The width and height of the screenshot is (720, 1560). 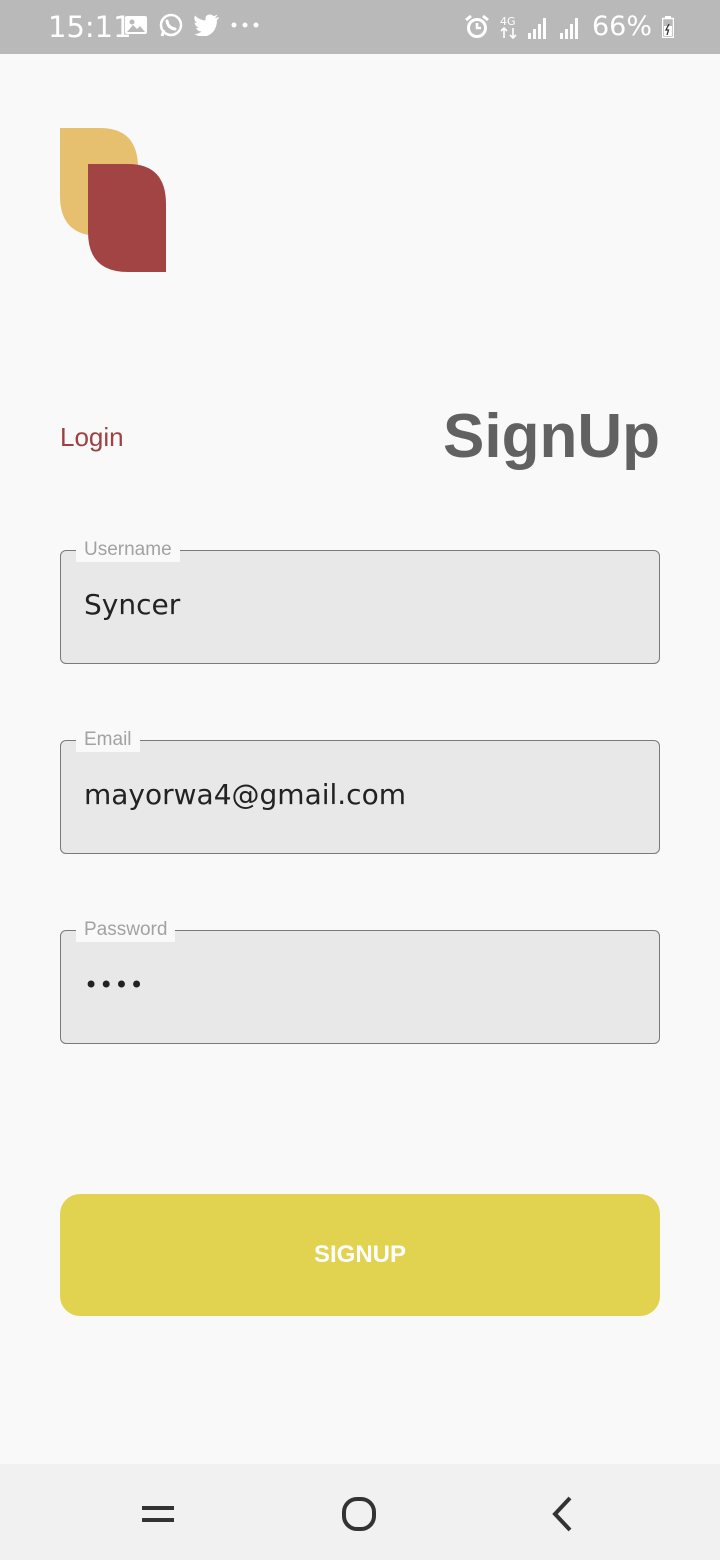 What do you see at coordinates (508, 21) in the screenshot?
I see `network-label: 4G` at bounding box center [508, 21].